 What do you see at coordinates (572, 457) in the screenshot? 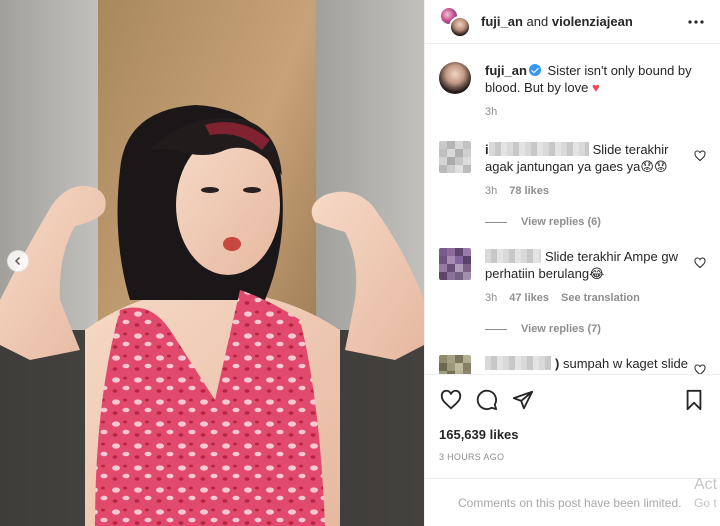
I see `post-timestamp: 3 hours ago` at bounding box center [572, 457].